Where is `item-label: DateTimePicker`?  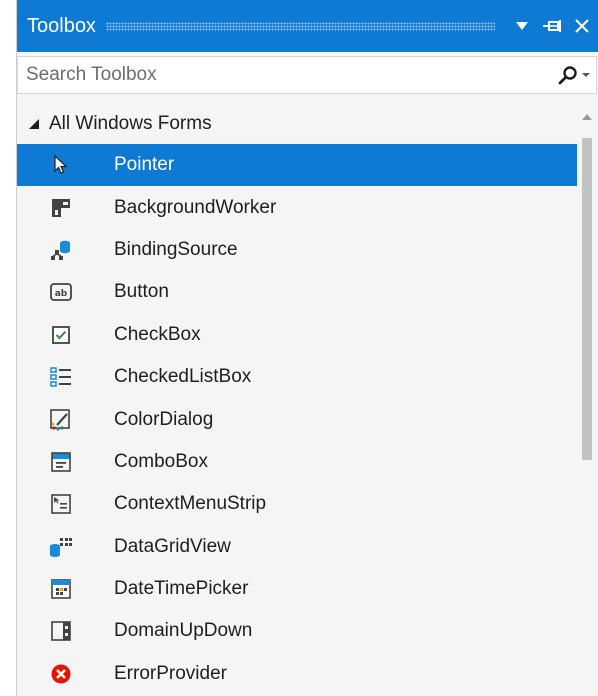 item-label: DateTimePicker is located at coordinates (181, 589).